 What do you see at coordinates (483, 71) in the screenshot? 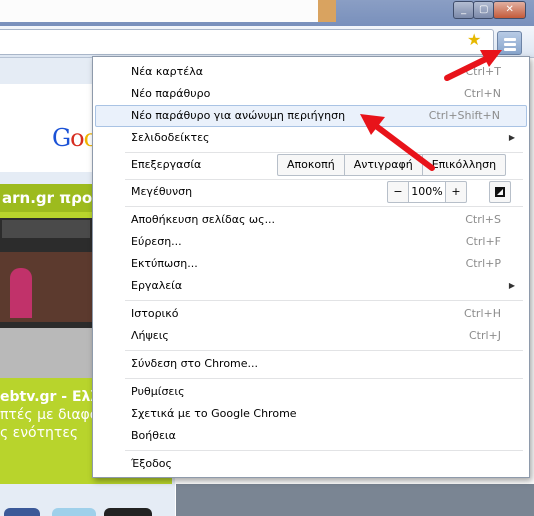
I see `shortcut-label: Ctrl+T` at bounding box center [483, 71].